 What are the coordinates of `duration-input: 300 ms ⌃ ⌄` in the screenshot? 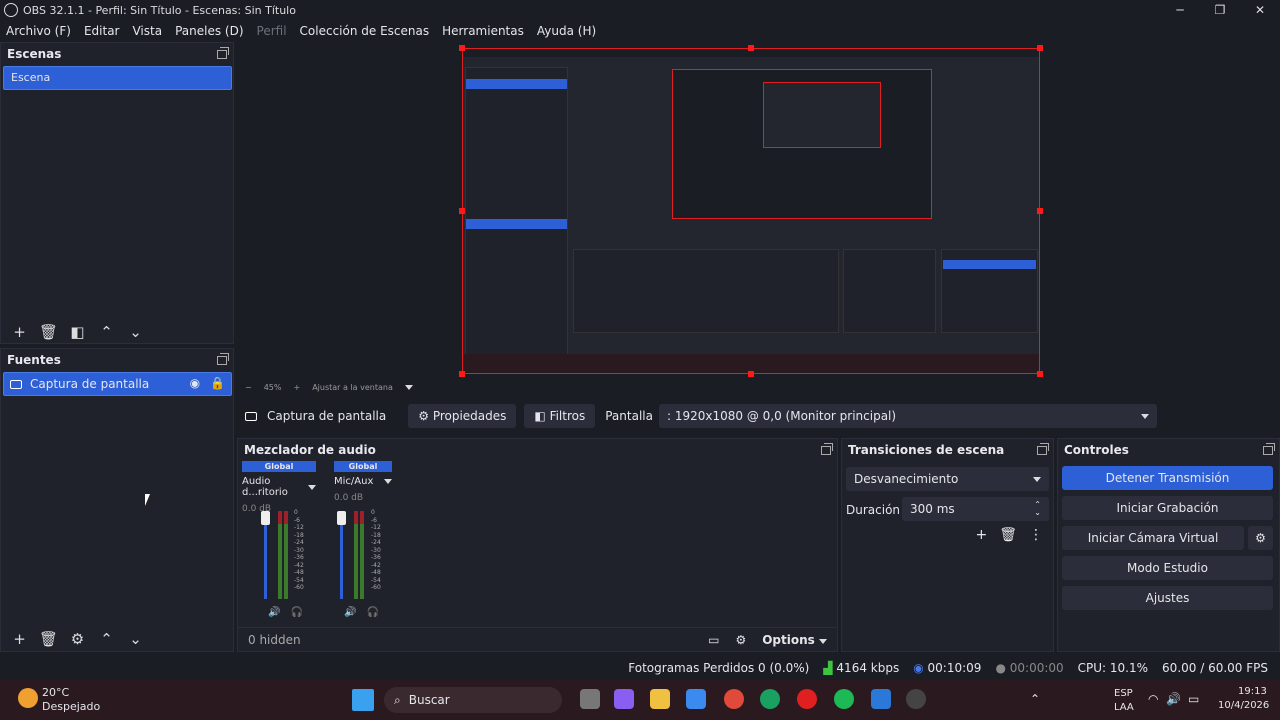 It's located at (975, 509).